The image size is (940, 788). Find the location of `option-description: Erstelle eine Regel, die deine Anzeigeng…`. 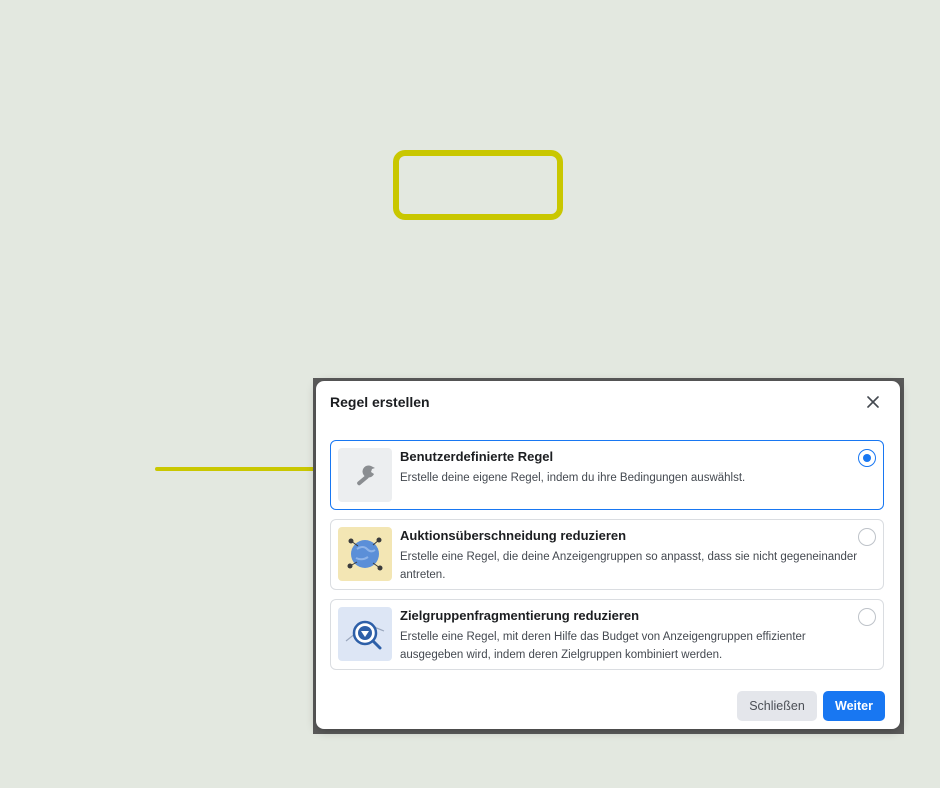

option-description: Erstelle eine Regel, die deine Anzeigeng… is located at coordinates (629, 566).